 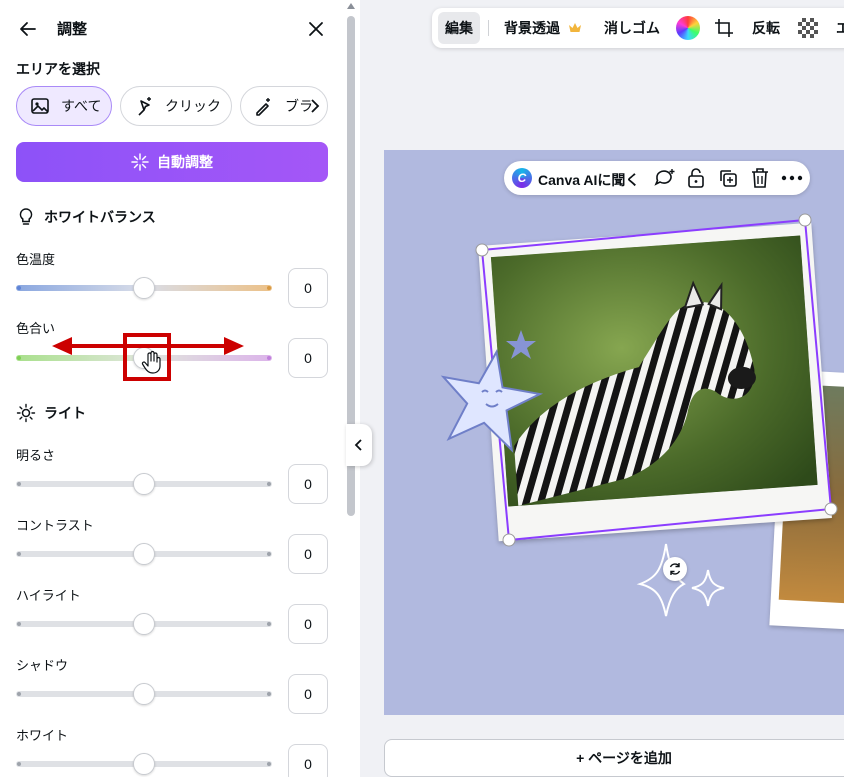 I want to click on crop-button, so click(x=724, y=28).